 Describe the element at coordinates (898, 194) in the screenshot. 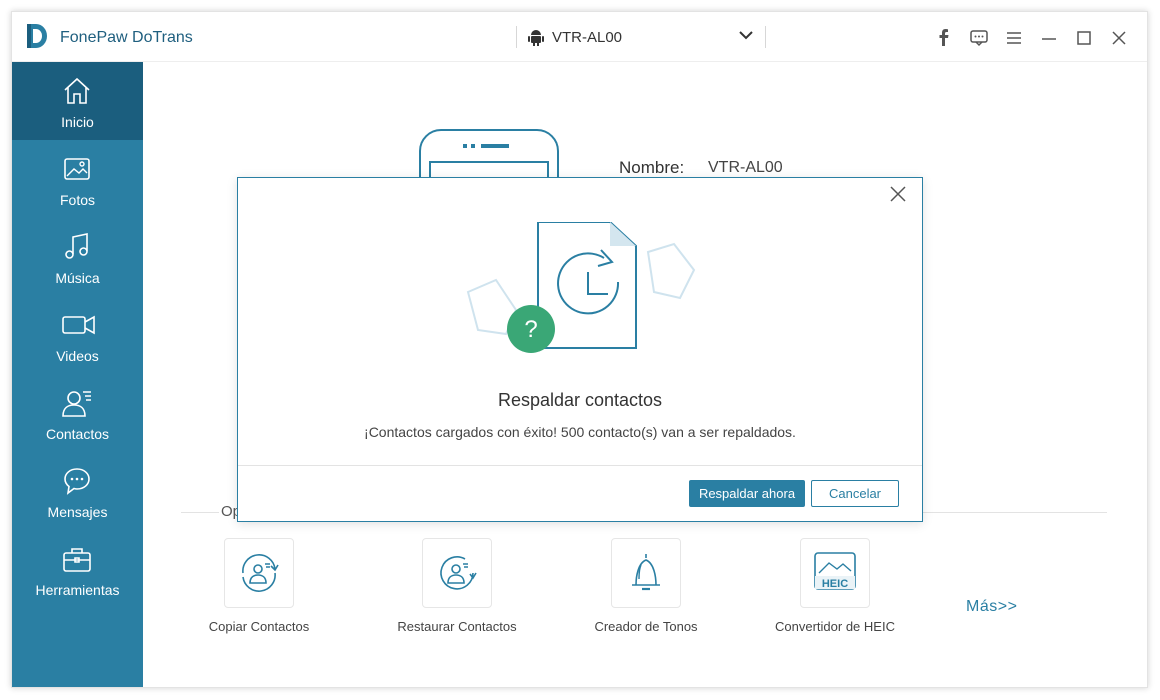

I see `close-icon` at that location.